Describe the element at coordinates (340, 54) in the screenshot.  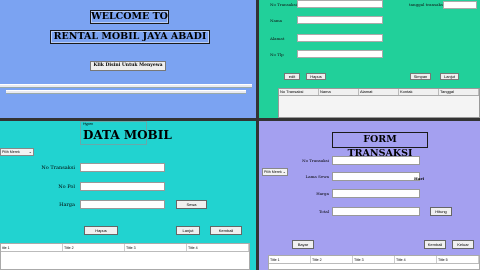
I see `no-tlp-field` at that location.